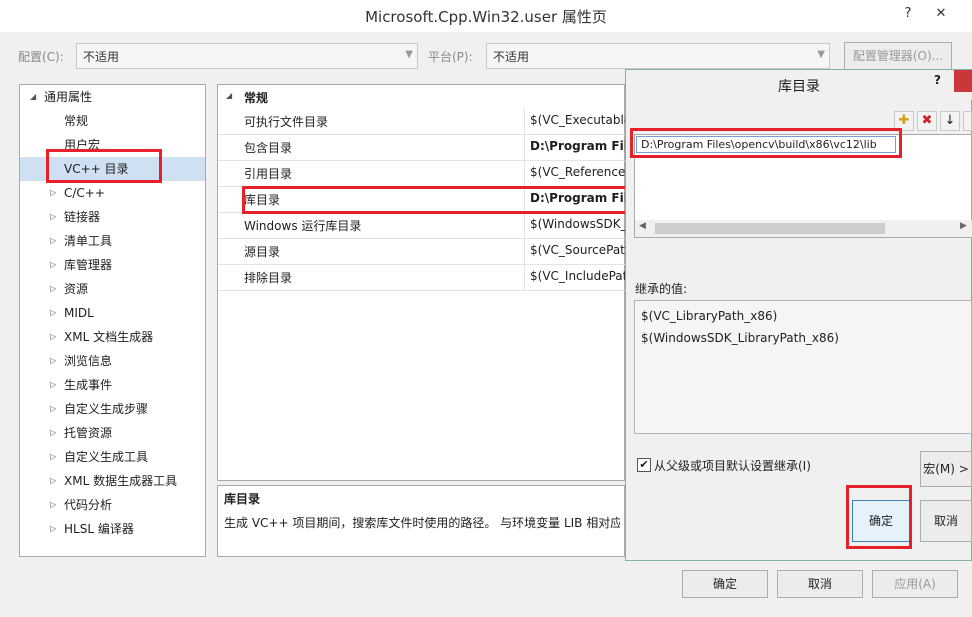 The image size is (972, 617). Describe the element at coordinates (112, 97) in the screenshot. I see `tree-root: ◢ 通用属性` at that location.